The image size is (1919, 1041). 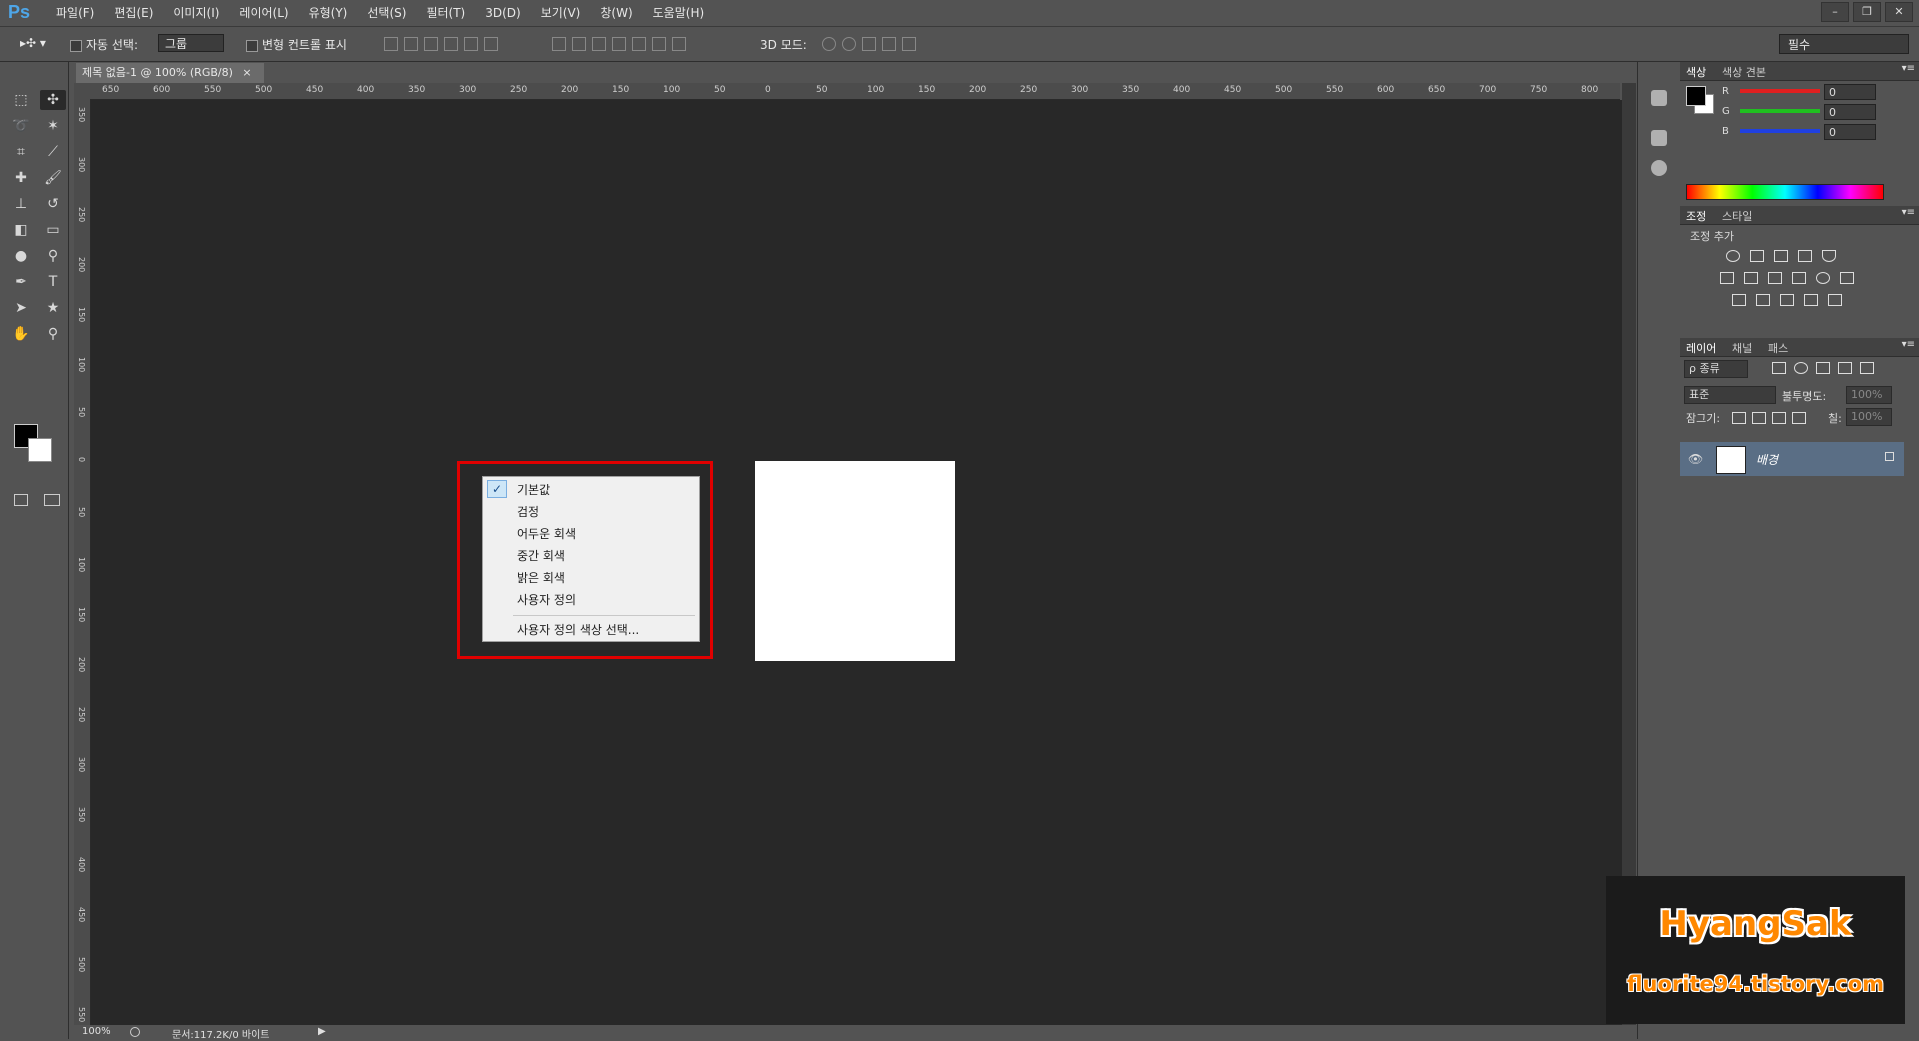 I want to click on layer-name: 배경, so click(x=1767, y=459).